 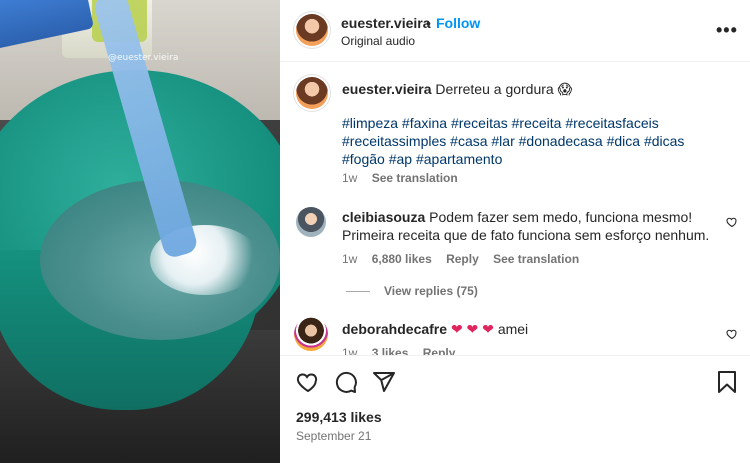 I want to click on caption: euester.vieira Derreteu a gordura 😱, so click(x=537, y=89).